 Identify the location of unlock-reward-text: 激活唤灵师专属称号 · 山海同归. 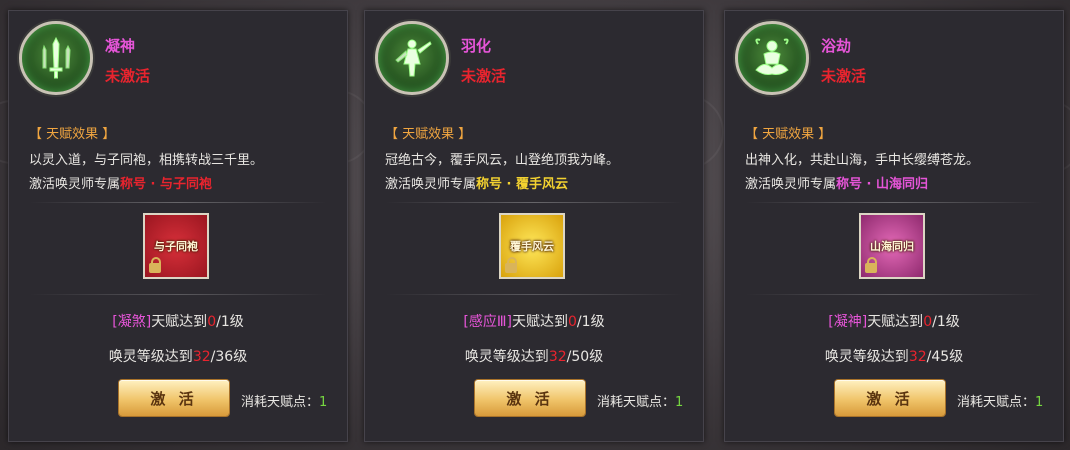
(836, 182).